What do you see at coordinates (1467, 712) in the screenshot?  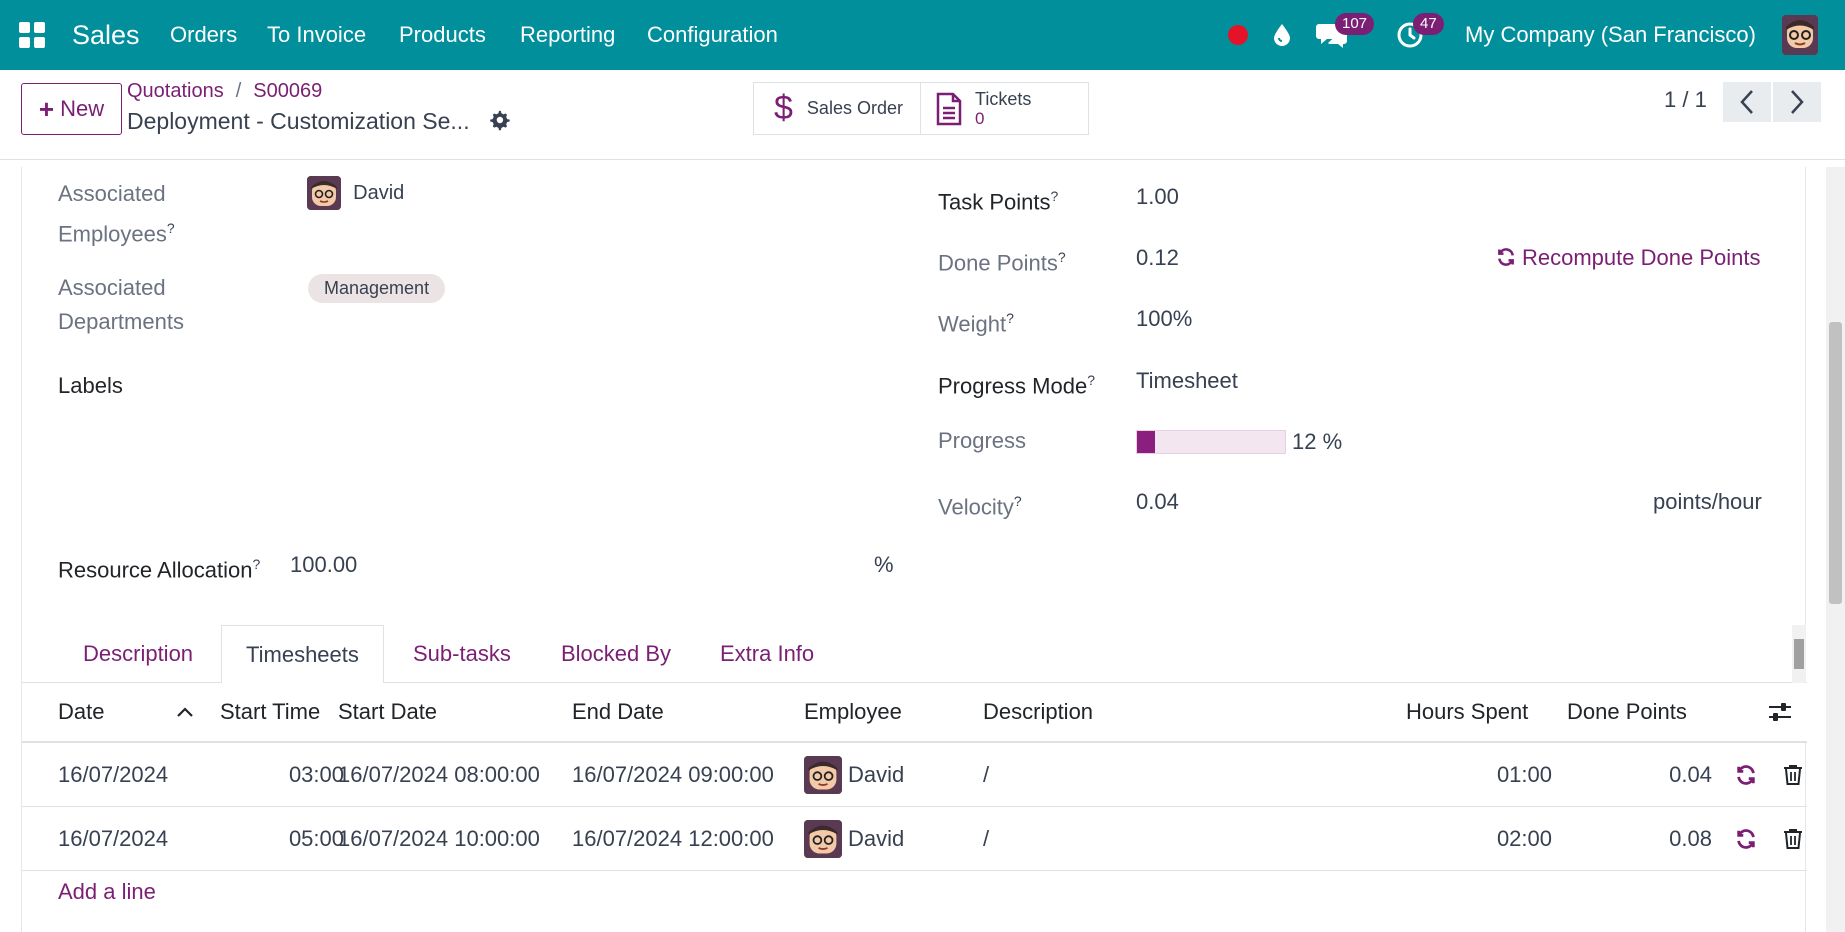 I see `column-hours-spent: Hours Spent` at bounding box center [1467, 712].